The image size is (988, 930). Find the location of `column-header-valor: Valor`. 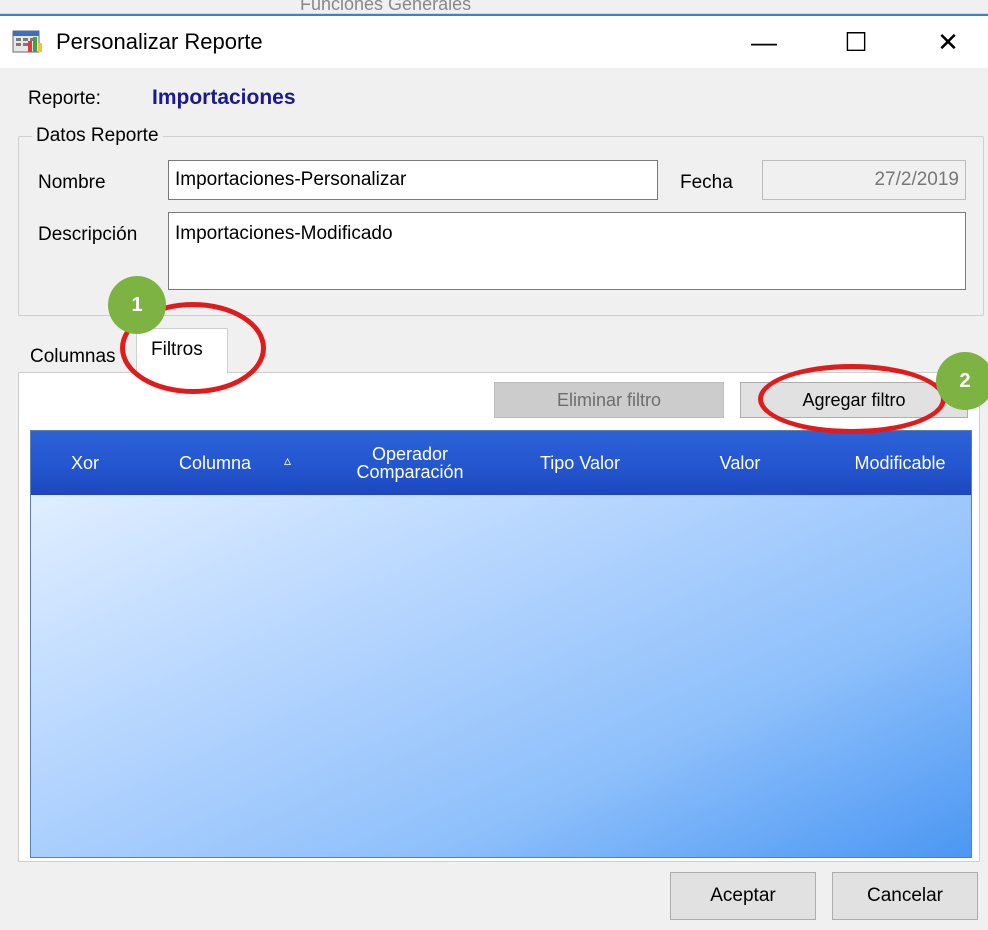

column-header-valor: Valor is located at coordinates (740, 463).